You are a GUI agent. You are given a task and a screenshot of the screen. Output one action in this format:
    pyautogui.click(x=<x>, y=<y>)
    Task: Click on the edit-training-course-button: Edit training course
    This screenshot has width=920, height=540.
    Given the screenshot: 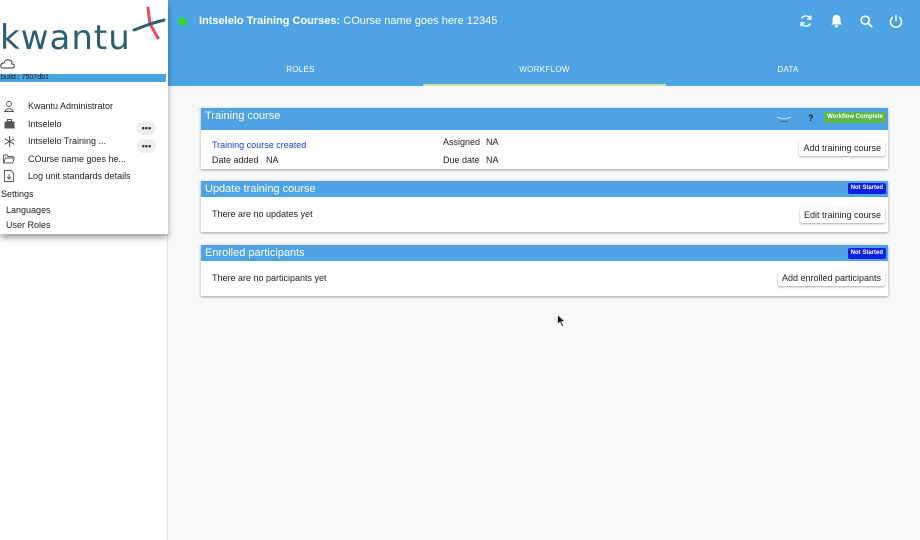 What is the action you would take?
    pyautogui.click(x=842, y=215)
    